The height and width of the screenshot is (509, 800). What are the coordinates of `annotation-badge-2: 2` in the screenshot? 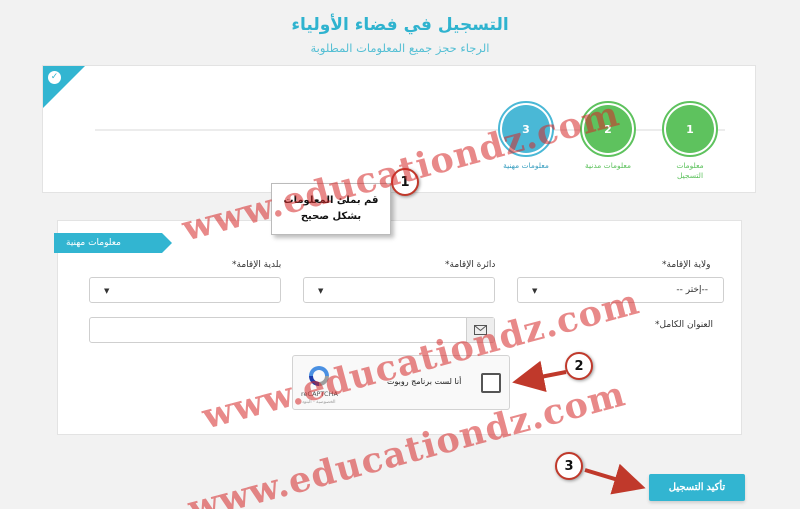 It's located at (579, 366).